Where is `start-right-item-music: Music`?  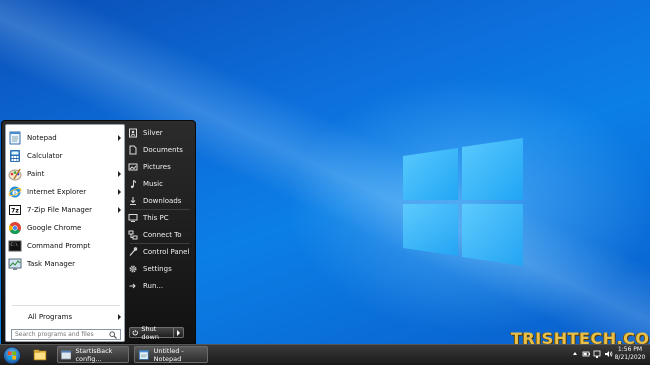
start-right-item-music: Music is located at coordinates (161, 183).